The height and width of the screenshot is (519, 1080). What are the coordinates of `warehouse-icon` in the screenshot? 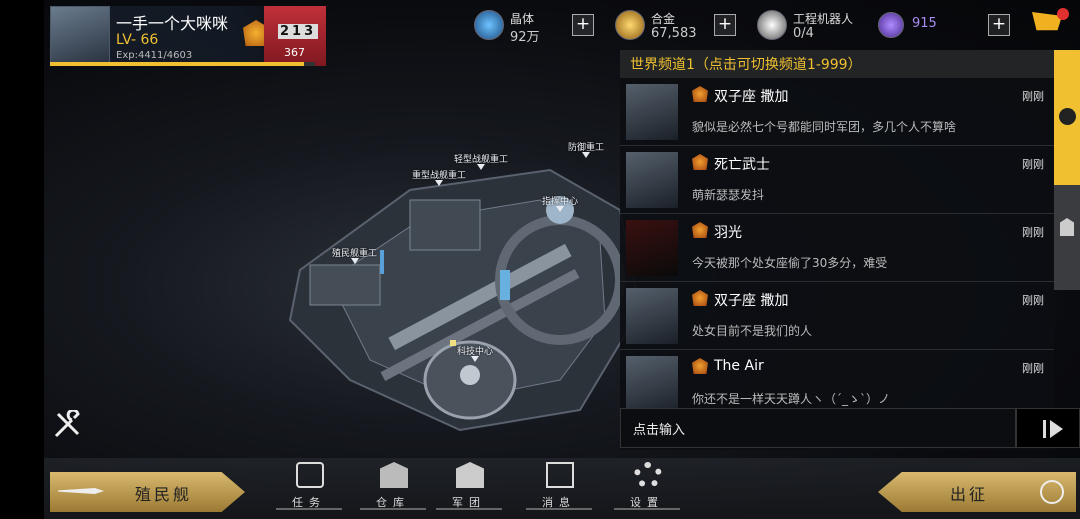 It's located at (394, 475).